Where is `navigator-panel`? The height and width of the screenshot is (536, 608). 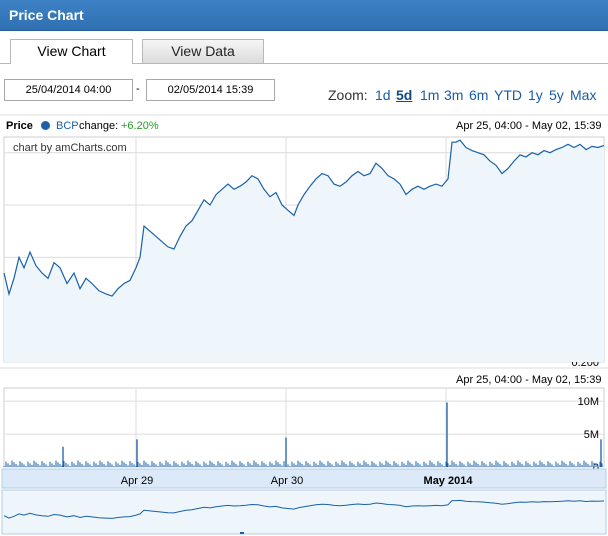 navigator-panel is located at coordinates (304, 512).